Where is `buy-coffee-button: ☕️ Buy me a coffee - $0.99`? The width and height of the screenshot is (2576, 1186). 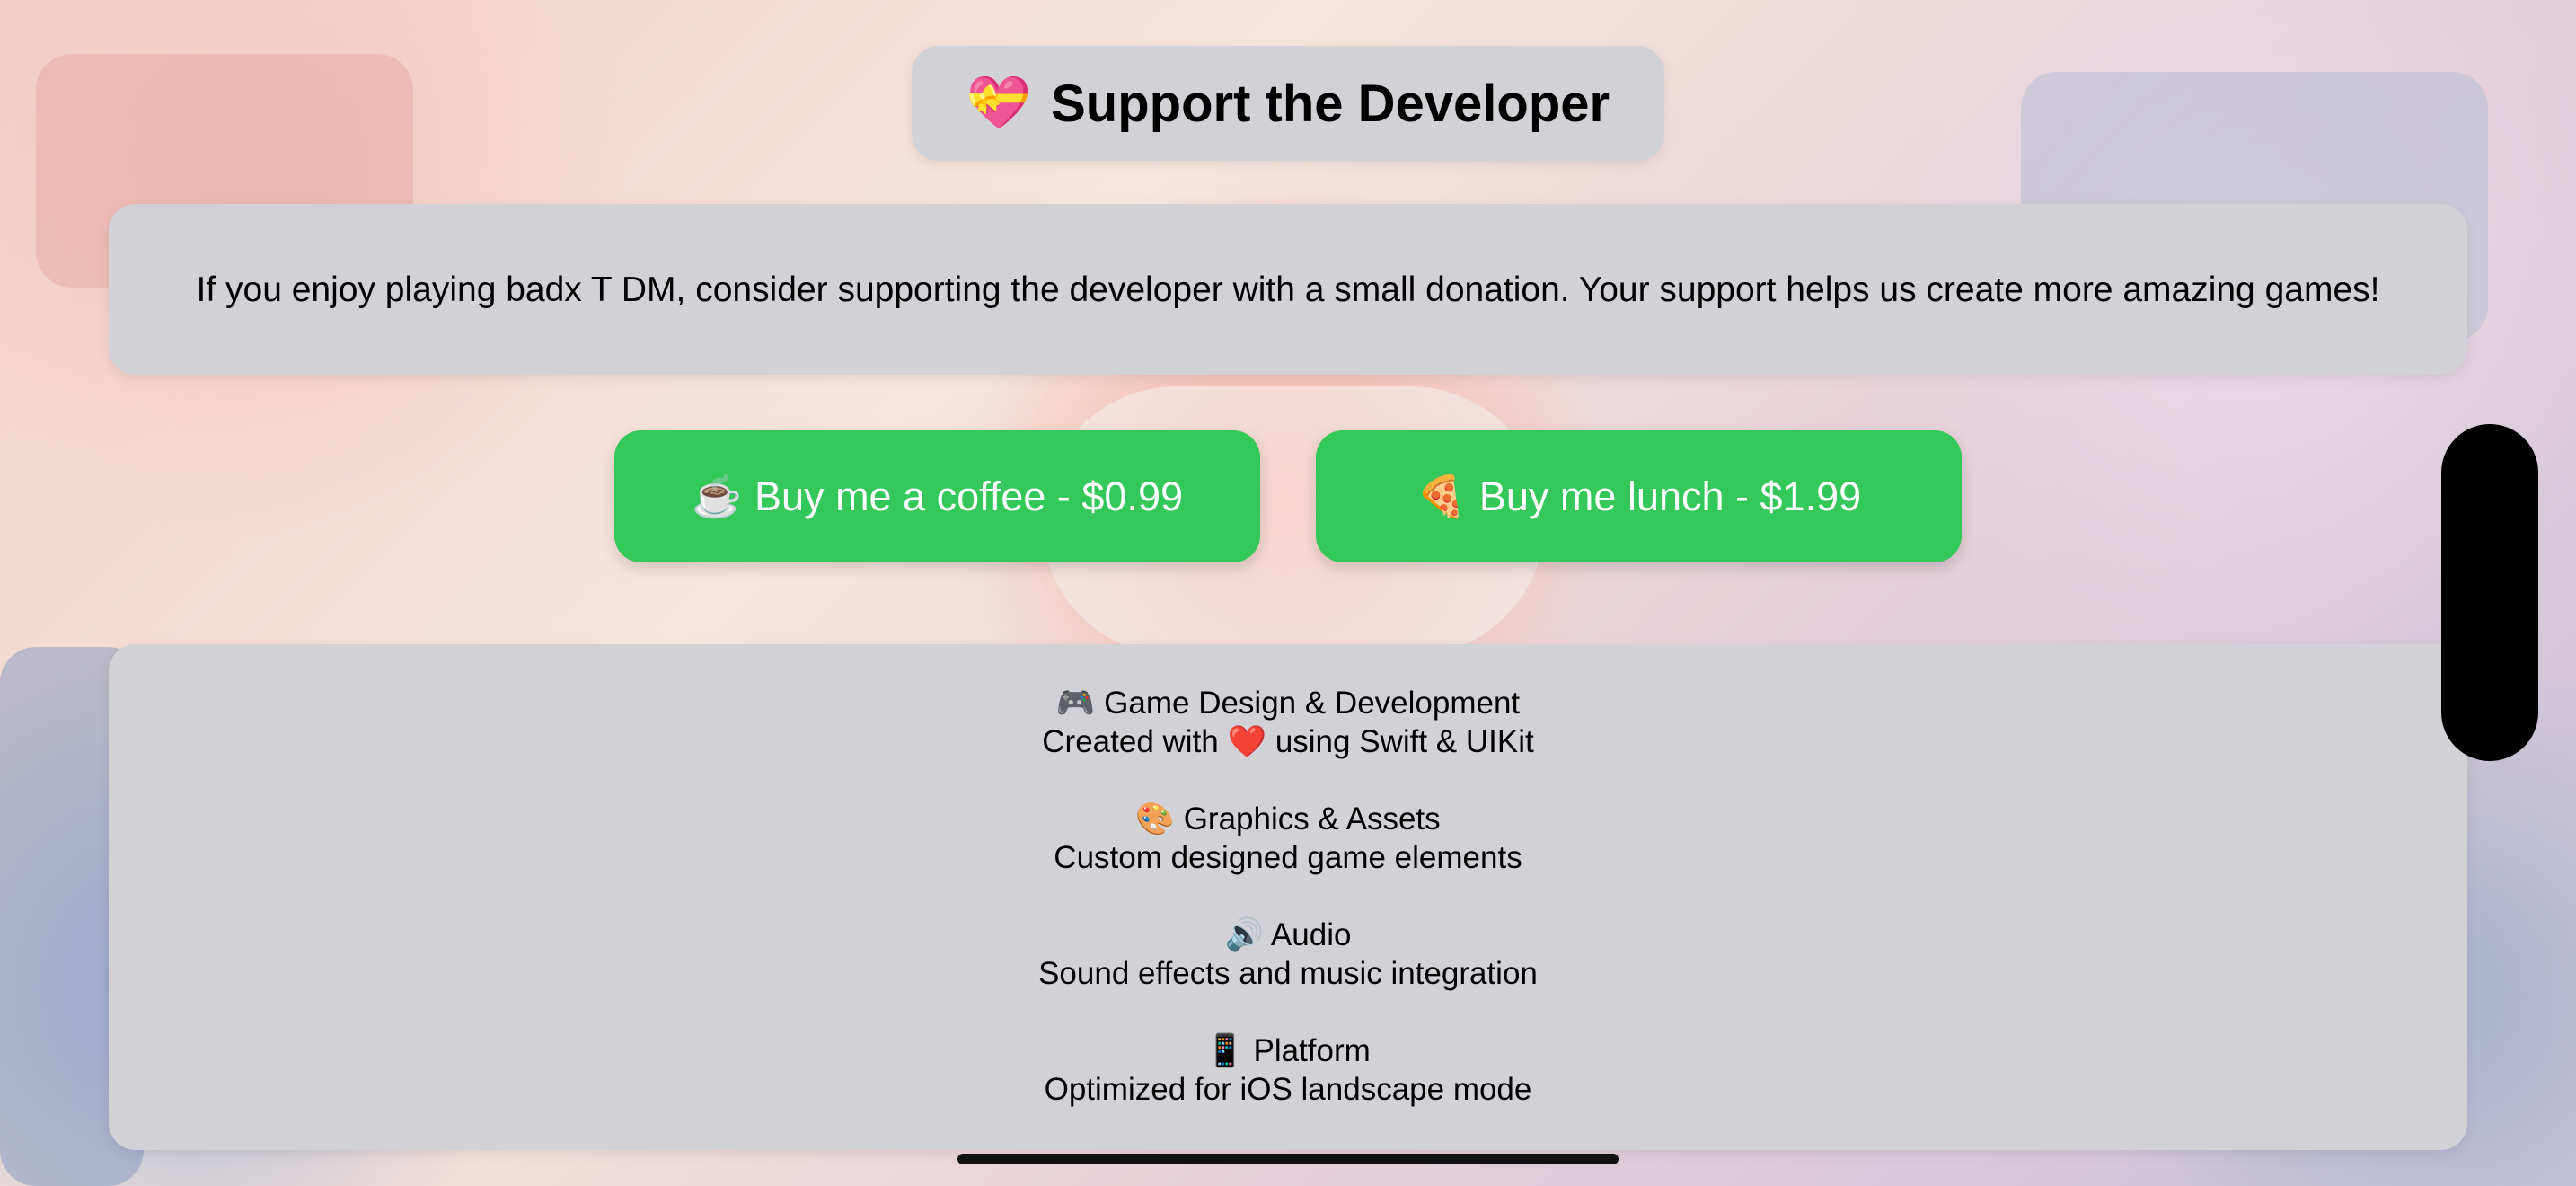 buy-coffee-button: ☕️ Buy me a coffee - $0.99 is located at coordinates (937, 496).